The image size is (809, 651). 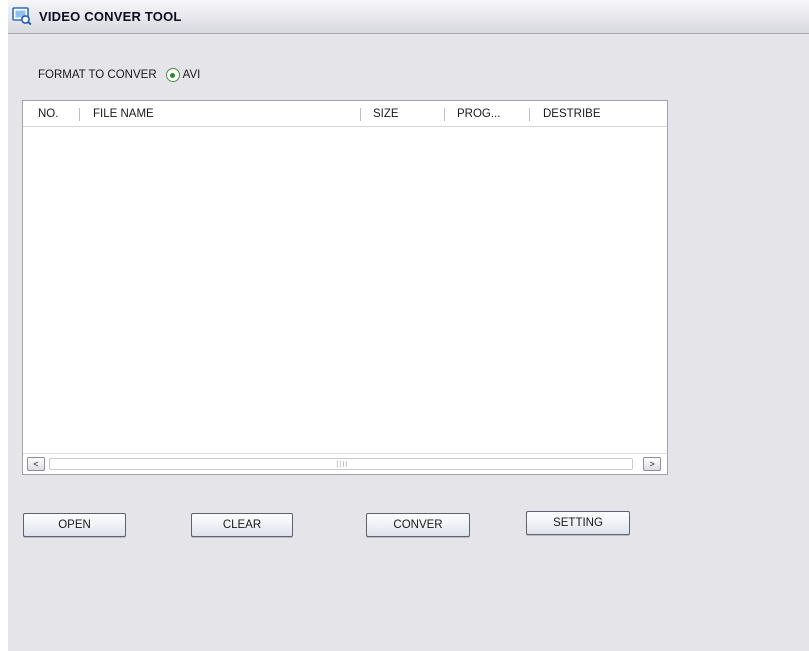 What do you see at coordinates (123, 114) in the screenshot?
I see `column-header-file-name: FILE NAME` at bounding box center [123, 114].